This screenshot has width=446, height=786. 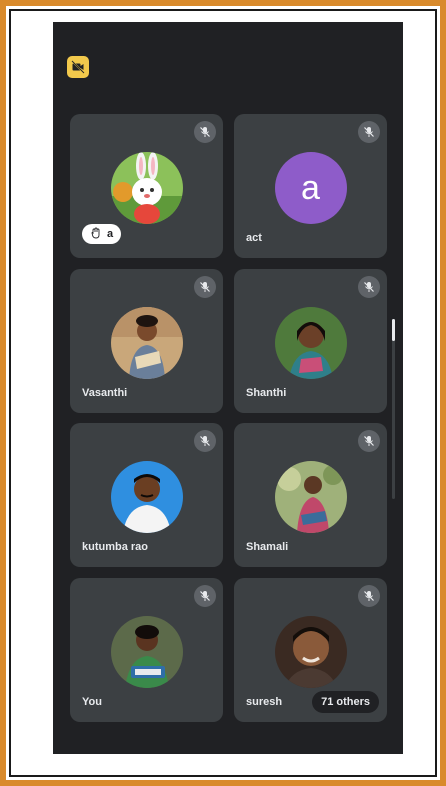 I want to click on participant-name: a, so click(x=110, y=234).